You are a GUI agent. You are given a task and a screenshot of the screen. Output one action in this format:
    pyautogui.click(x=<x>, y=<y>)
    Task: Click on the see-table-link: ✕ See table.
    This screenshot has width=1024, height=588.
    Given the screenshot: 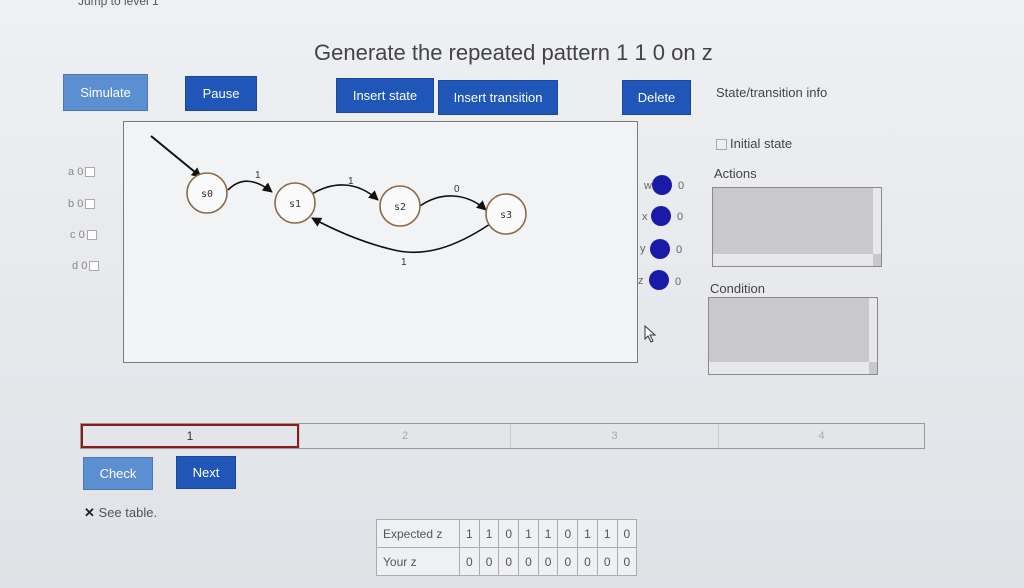 What is the action you would take?
    pyautogui.click(x=120, y=513)
    